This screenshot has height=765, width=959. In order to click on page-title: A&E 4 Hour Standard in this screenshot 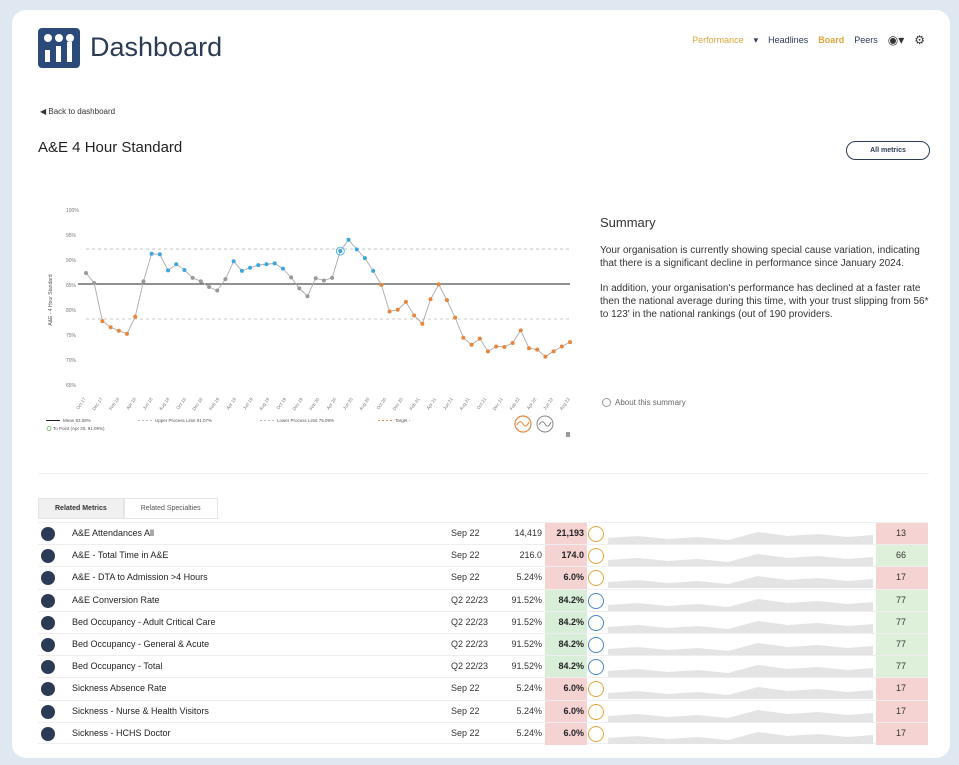, I will do `click(110, 147)`.